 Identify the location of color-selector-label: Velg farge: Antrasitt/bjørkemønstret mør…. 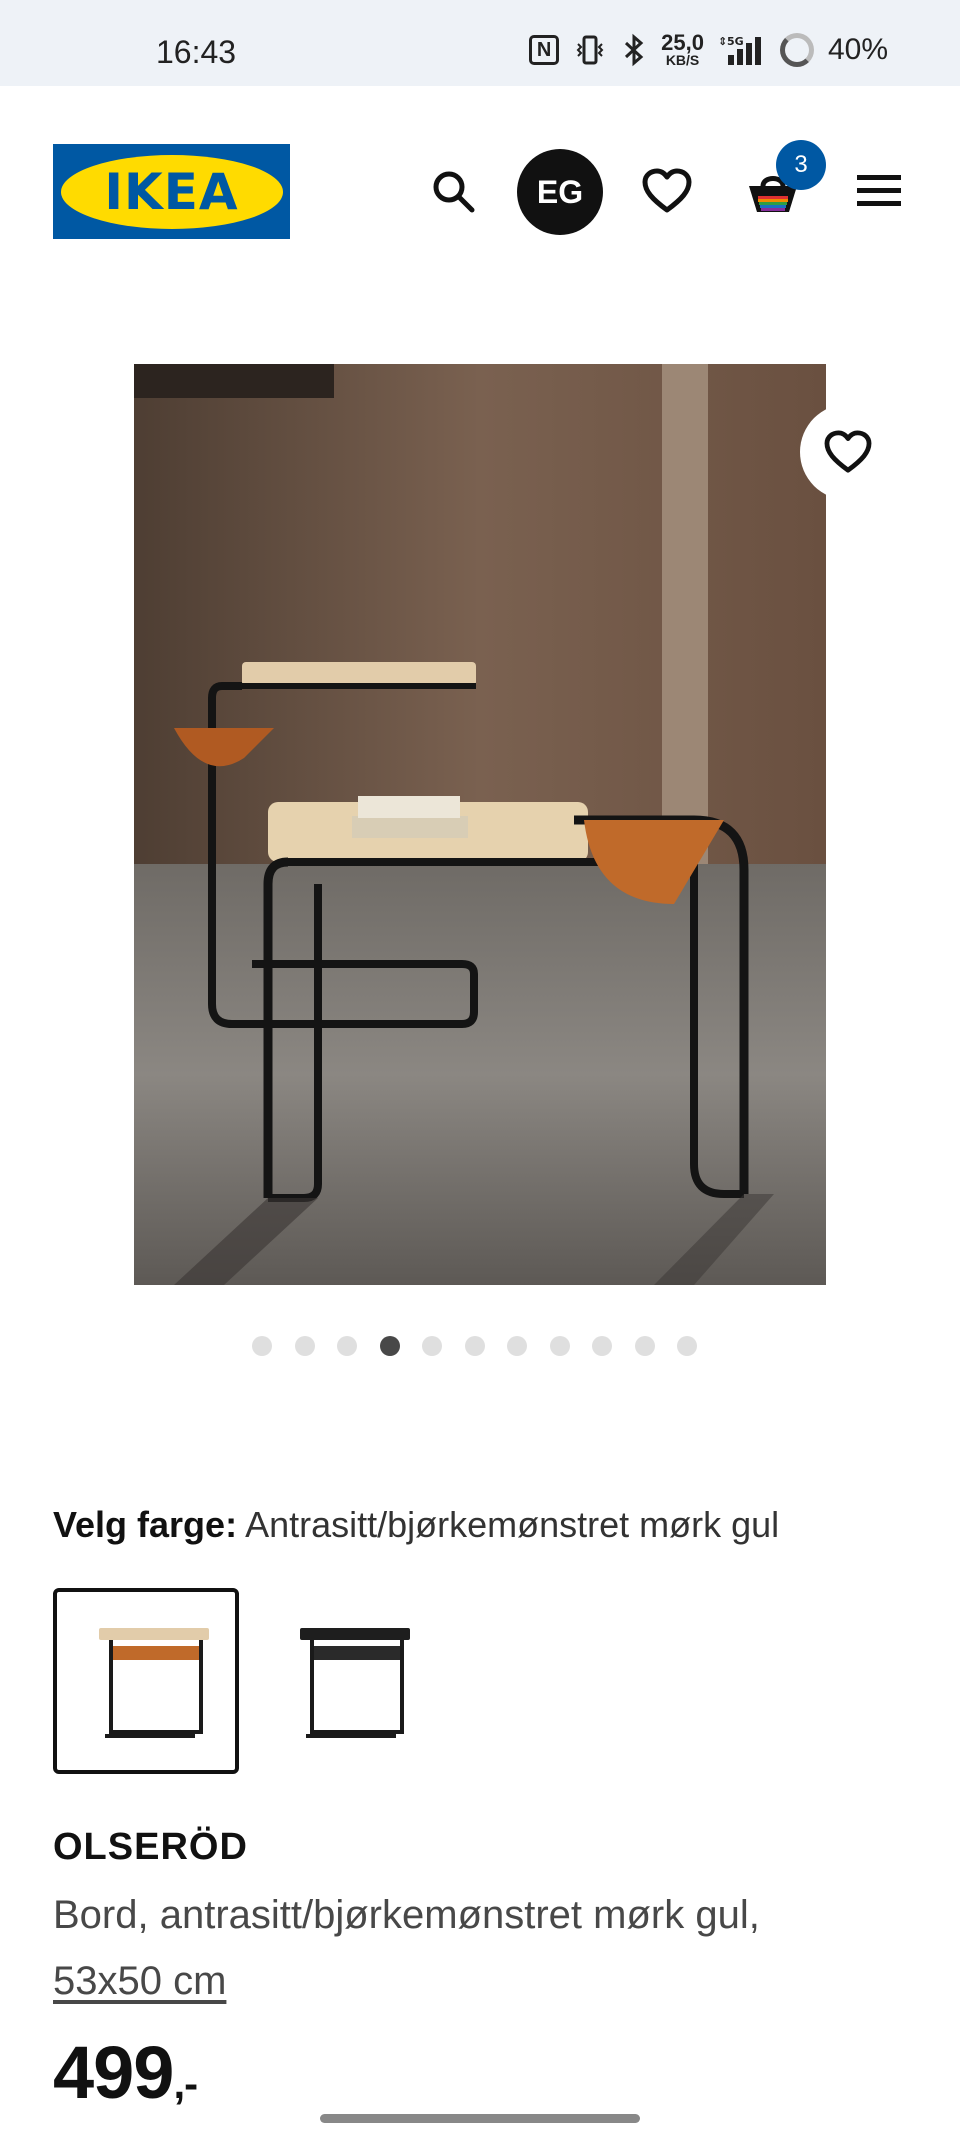
(416, 1525).